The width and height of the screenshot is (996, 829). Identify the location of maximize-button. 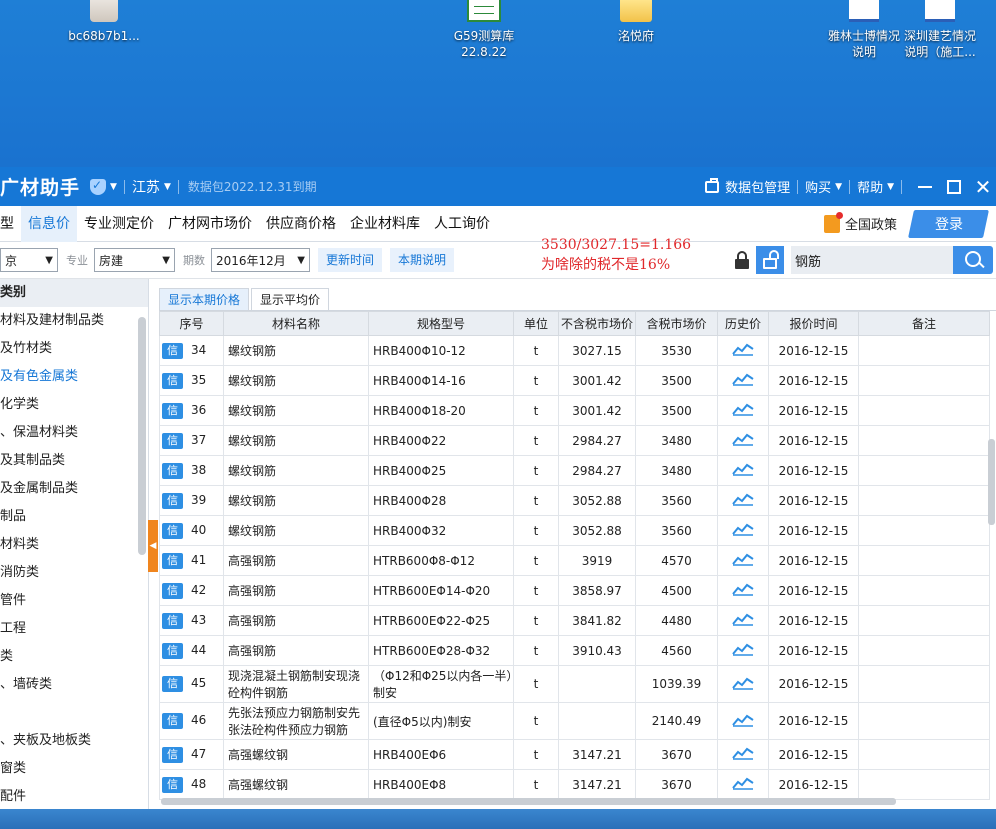
(954, 187).